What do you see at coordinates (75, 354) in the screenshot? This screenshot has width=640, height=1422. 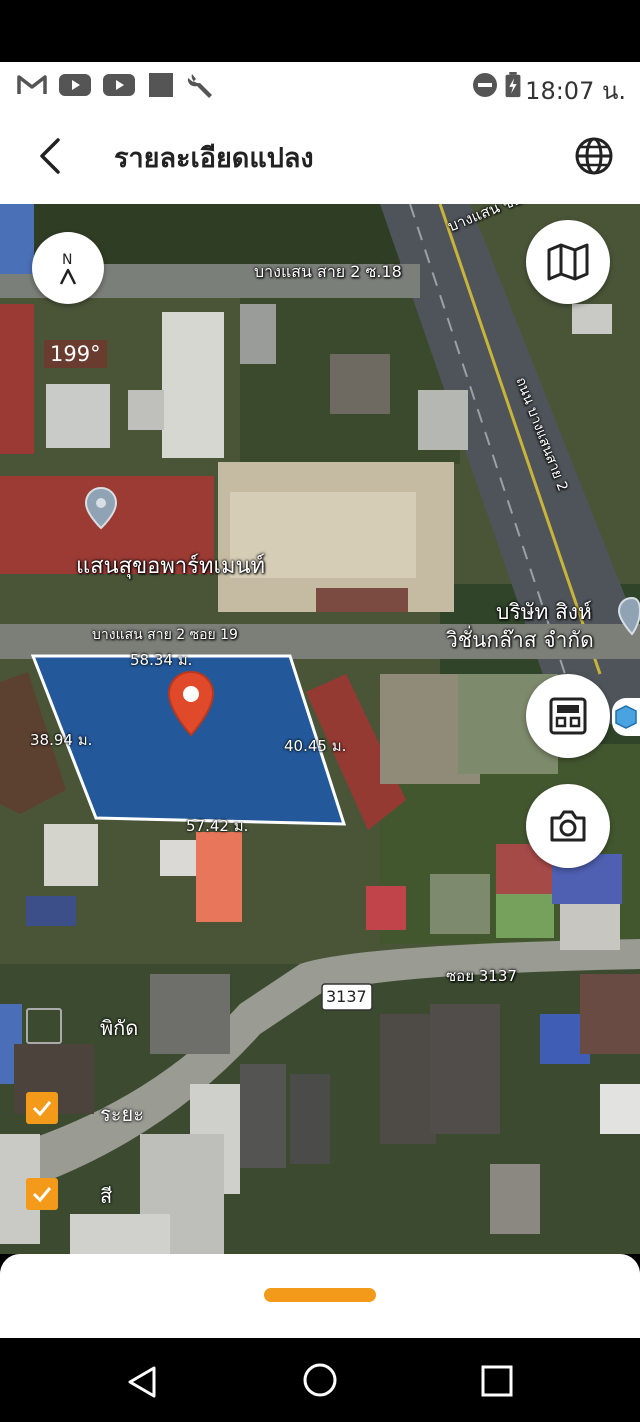 I see `compass-heading: 199°` at bounding box center [75, 354].